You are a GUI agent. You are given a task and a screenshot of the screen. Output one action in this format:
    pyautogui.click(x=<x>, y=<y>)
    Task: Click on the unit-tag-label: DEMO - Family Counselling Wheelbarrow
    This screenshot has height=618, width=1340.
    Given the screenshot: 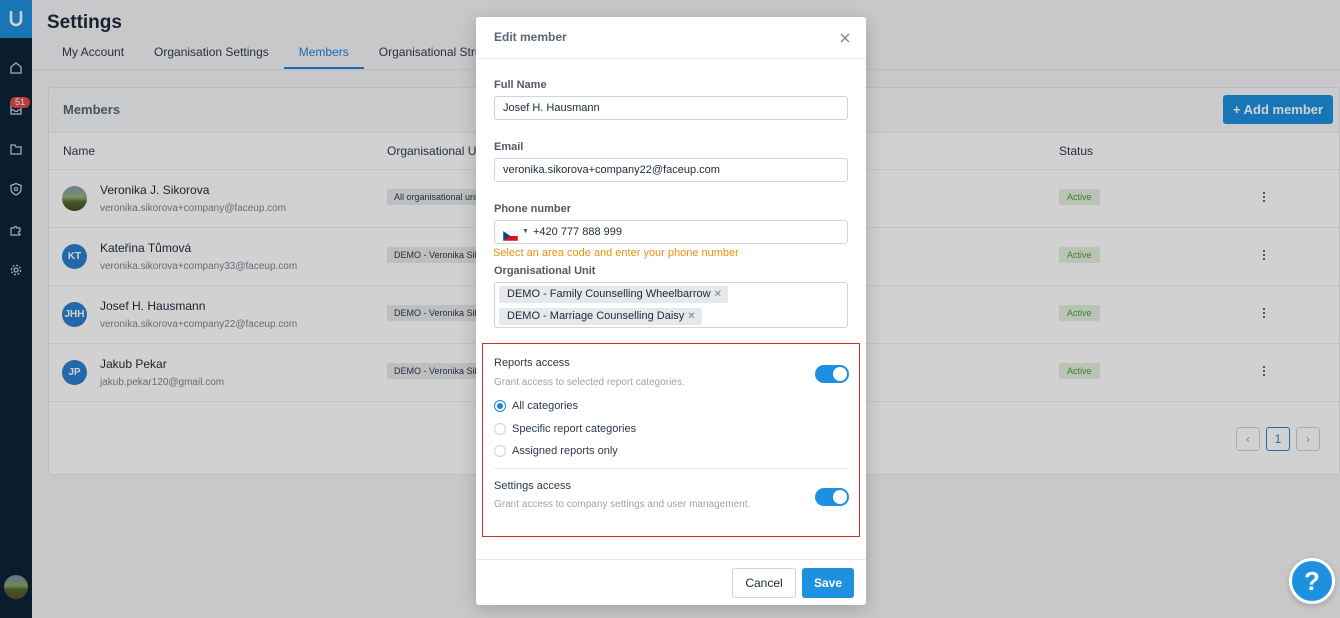 What is the action you would take?
    pyautogui.click(x=609, y=294)
    